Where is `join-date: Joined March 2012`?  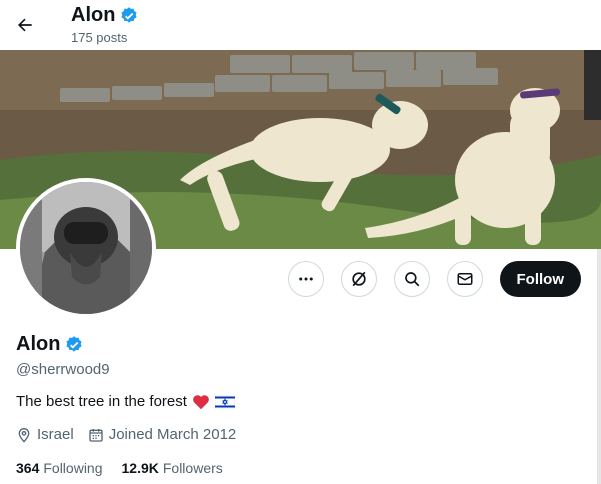
join-date: Joined March 2012 is located at coordinates (162, 434).